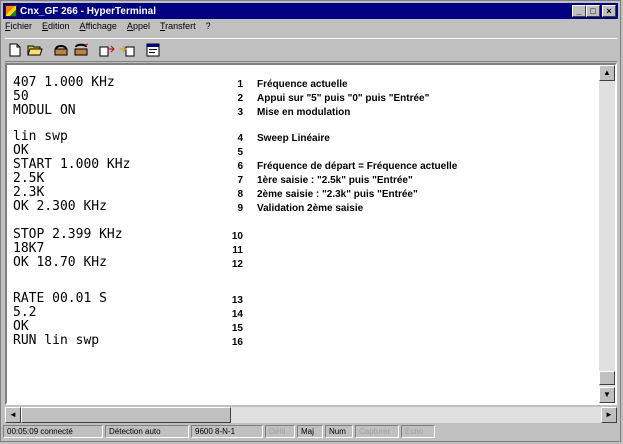 This screenshot has height=444, width=623. What do you see at coordinates (147, 431) in the screenshot?
I see `status-detection: Détection auto` at bounding box center [147, 431].